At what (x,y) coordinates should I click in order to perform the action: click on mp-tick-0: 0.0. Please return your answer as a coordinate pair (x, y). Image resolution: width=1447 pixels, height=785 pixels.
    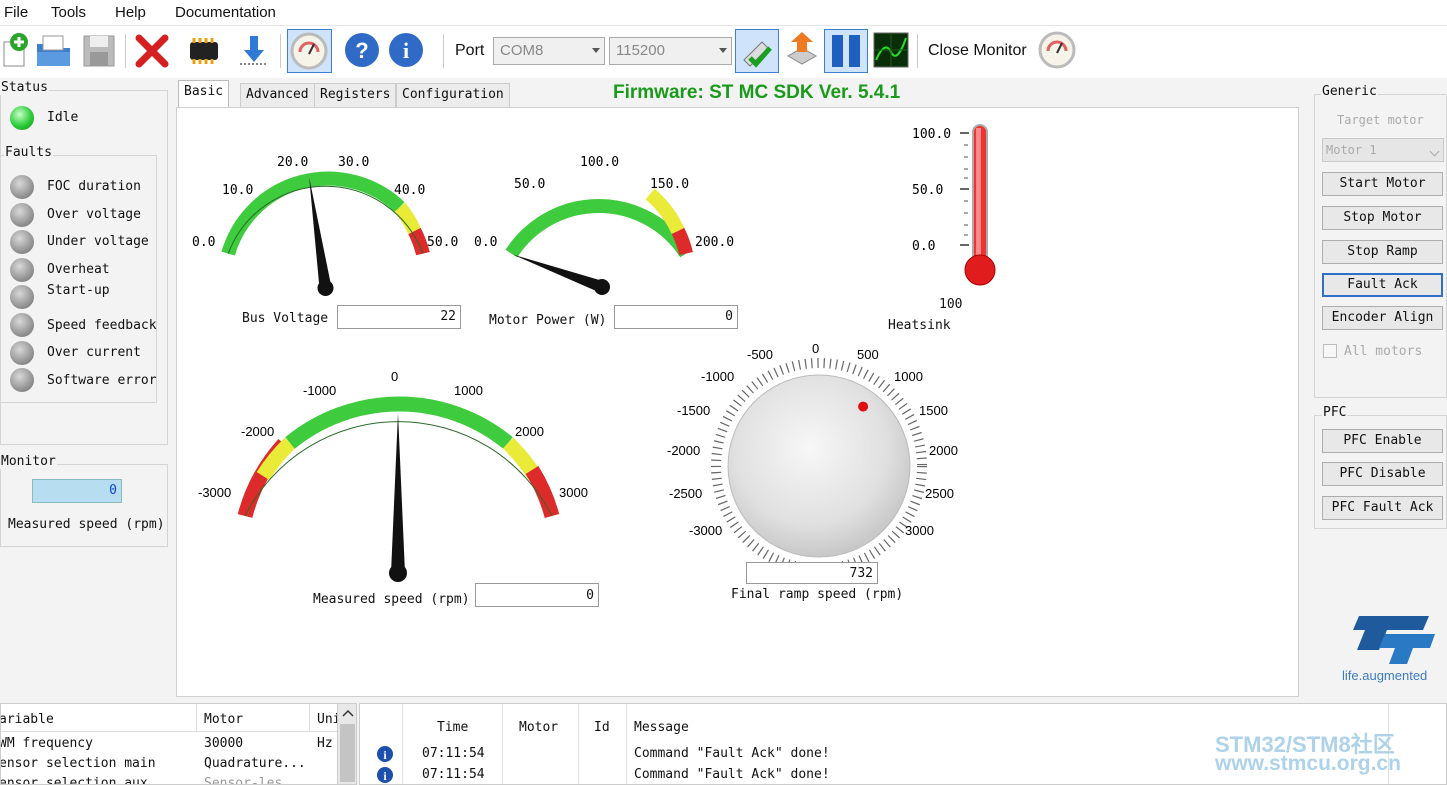
    Looking at the image, I should click on (485, 242).